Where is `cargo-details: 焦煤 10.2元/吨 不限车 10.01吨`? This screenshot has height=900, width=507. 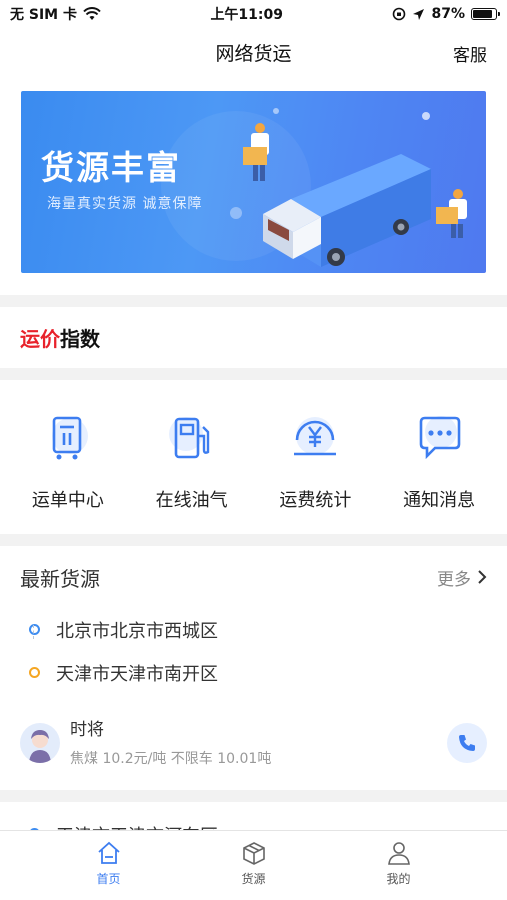
cargo-details: 焦煤 10.2元/吨 不限车 10.01吨 is located at coordinates (171, 759).